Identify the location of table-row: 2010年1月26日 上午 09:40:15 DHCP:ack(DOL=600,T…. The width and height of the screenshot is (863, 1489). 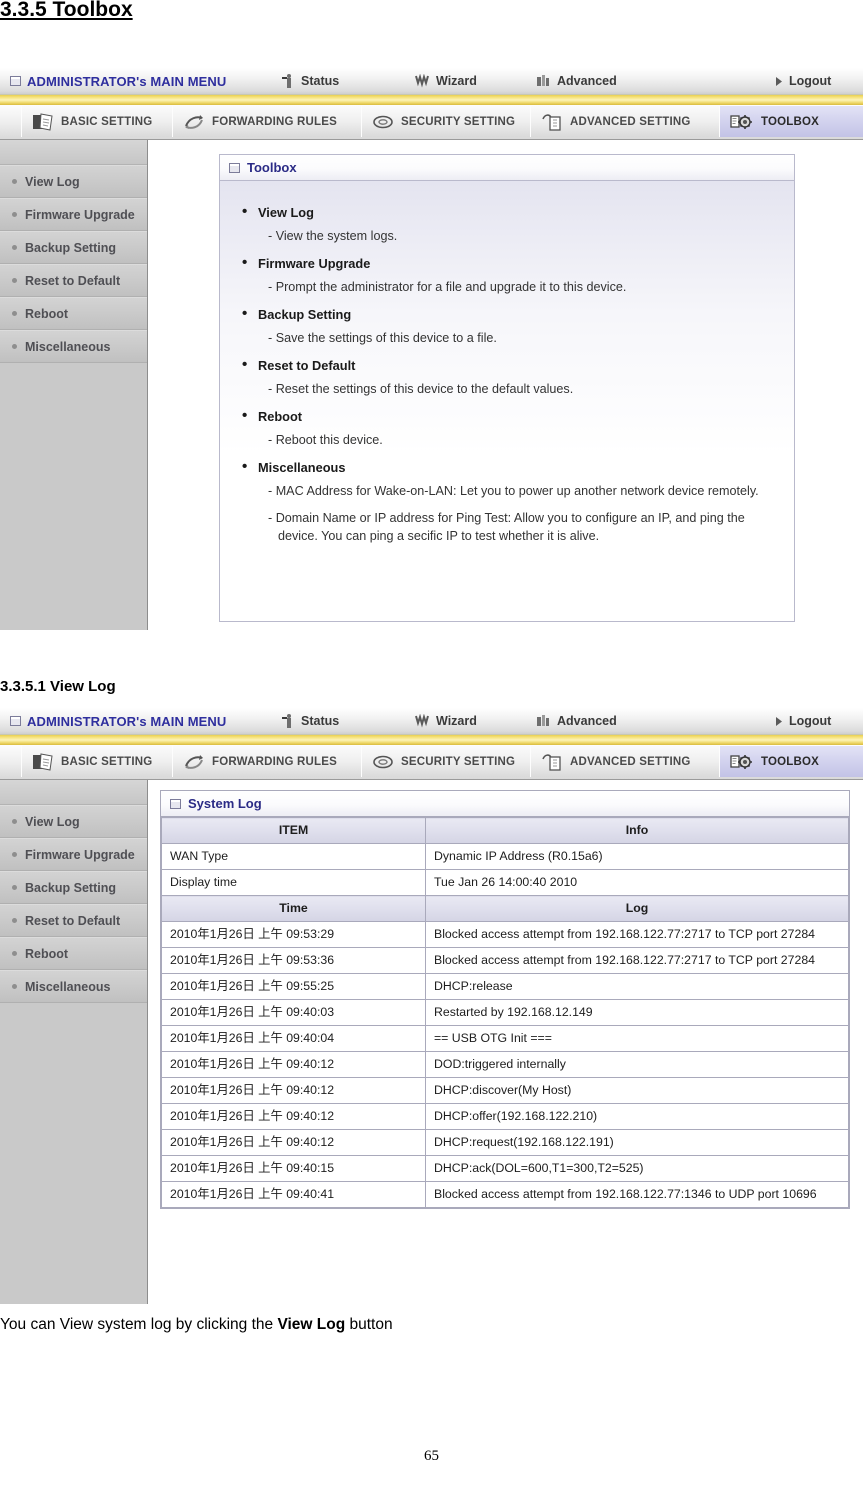
(505, 1168).